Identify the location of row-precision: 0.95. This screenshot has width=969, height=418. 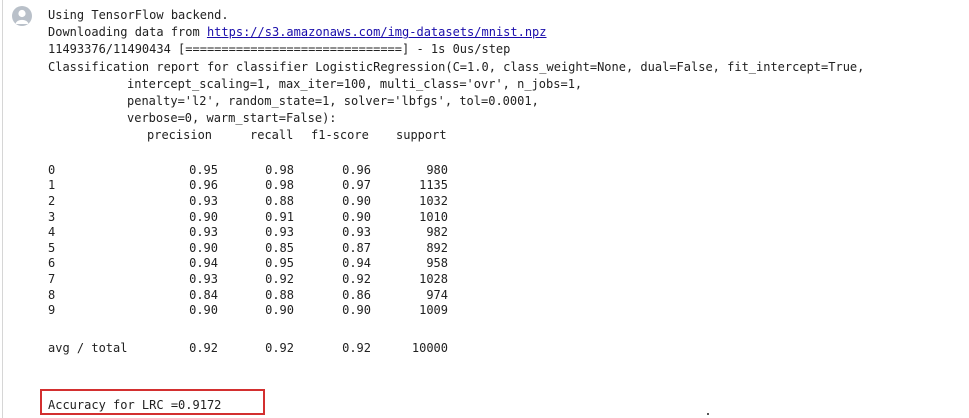
(203, 169).